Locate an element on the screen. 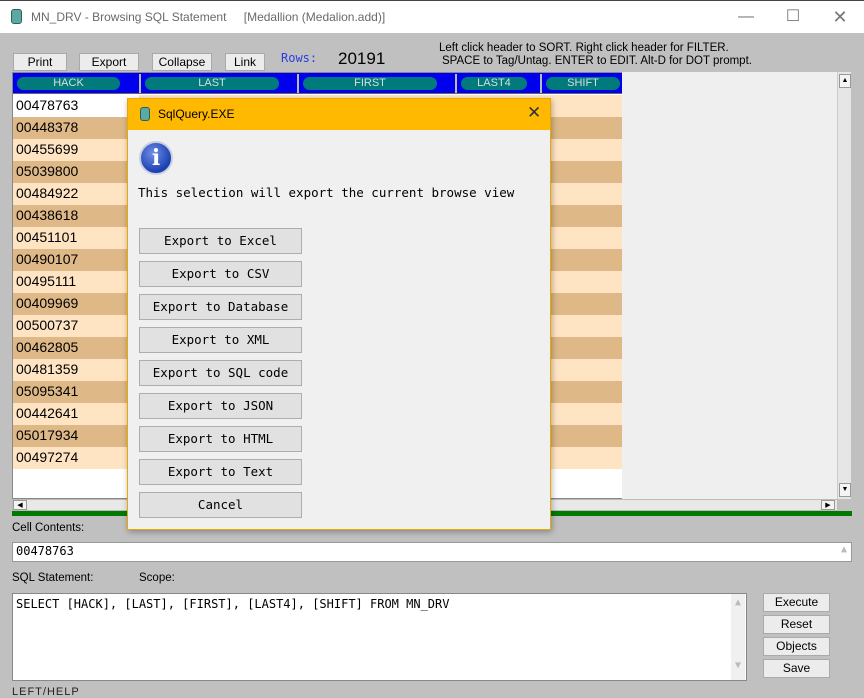 Image resolution: width=864 pixels, height=698 pixels. export-json-button: Export to JSON is located at coordinates (220, 406).